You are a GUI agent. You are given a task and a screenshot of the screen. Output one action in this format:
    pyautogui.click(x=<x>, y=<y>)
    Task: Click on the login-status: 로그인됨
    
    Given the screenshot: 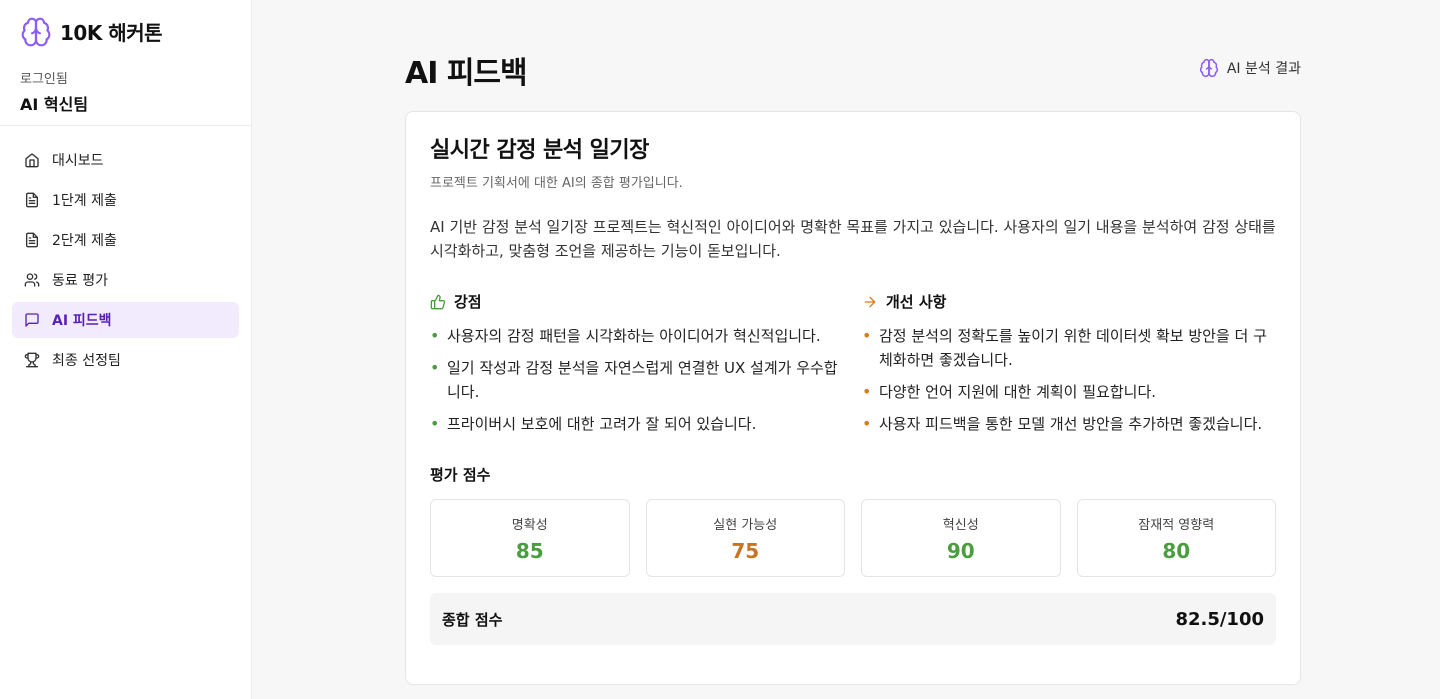 What is the action you would take?
    pyautogui.click(x=44, y=79)
    